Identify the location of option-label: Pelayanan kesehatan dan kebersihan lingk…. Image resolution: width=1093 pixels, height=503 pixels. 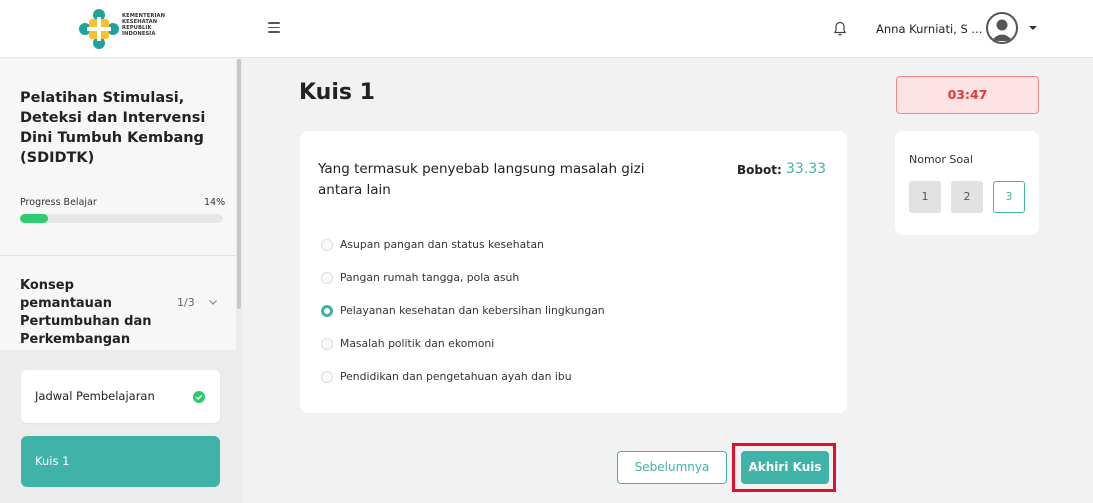
(472, 310).